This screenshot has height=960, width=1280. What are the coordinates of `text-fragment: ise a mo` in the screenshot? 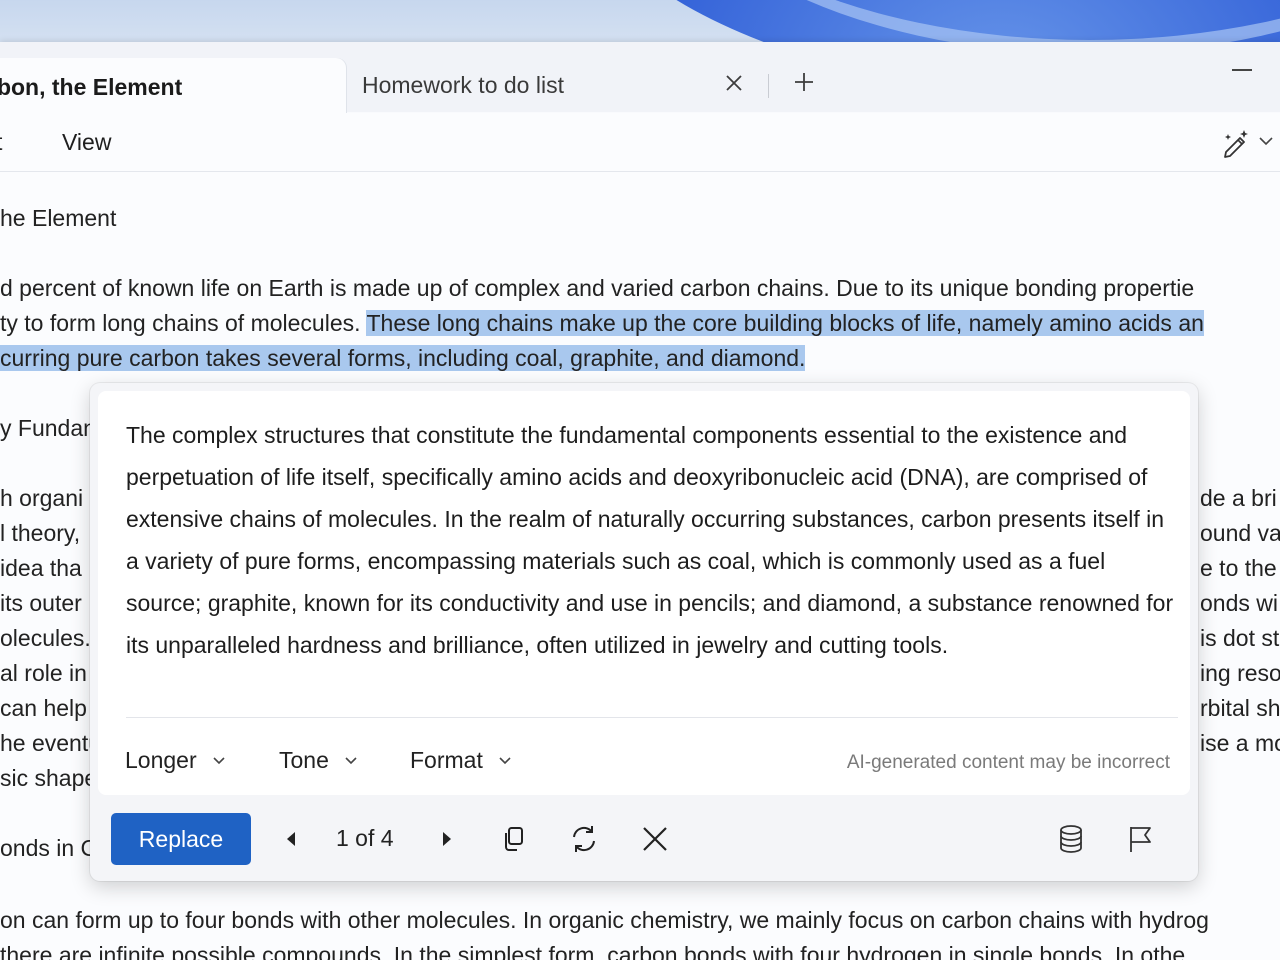 It's located at (1240, 743).